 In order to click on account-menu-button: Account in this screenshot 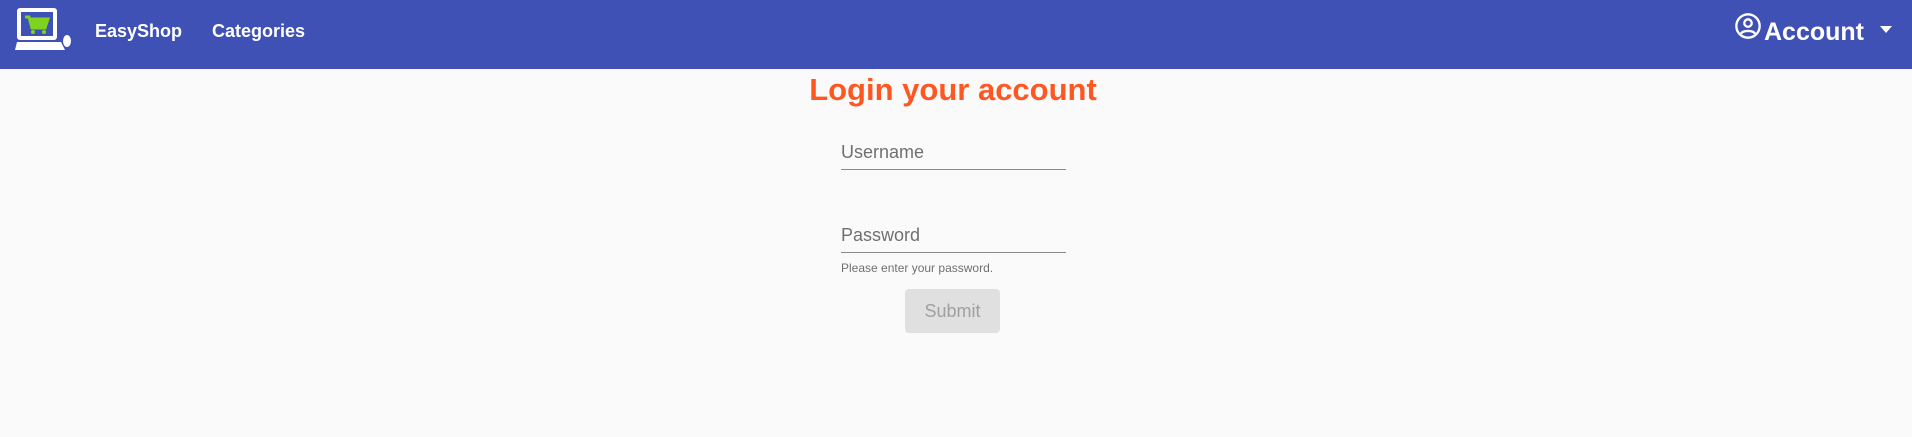, I will do `click(1814, 30)`.